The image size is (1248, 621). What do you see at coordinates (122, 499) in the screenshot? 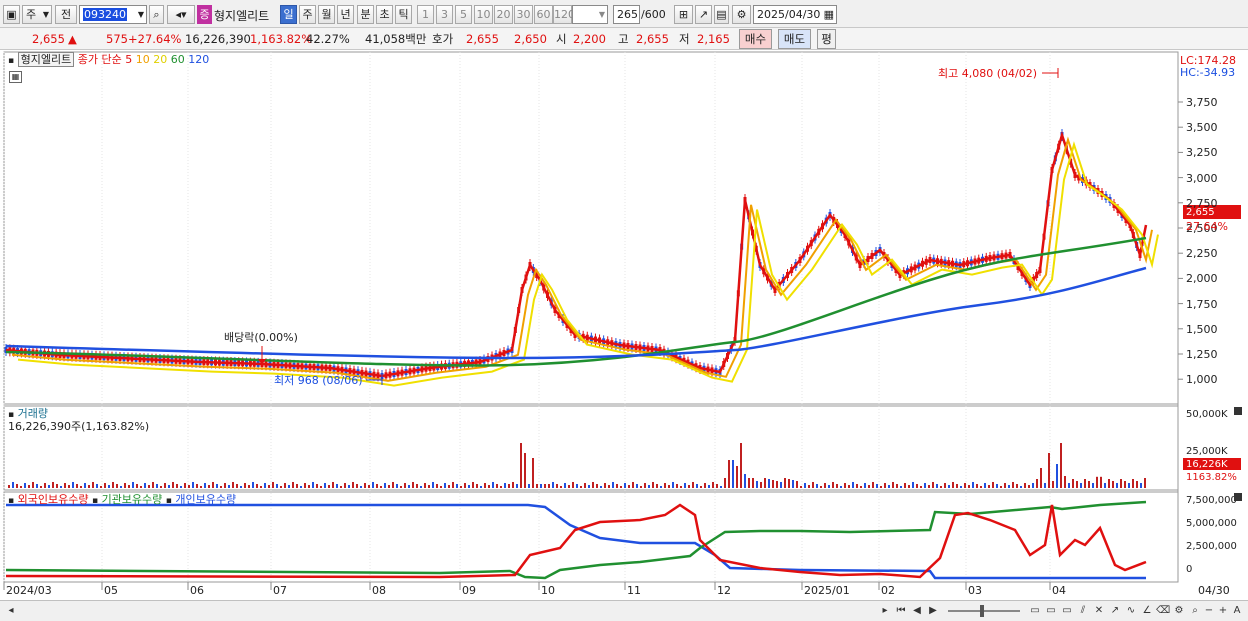
I see `holding-legend: ▪ 외국인보유수량 ▪ 기관보유수량 ▪ 개인보유수량` at bounding box center [122, 499].